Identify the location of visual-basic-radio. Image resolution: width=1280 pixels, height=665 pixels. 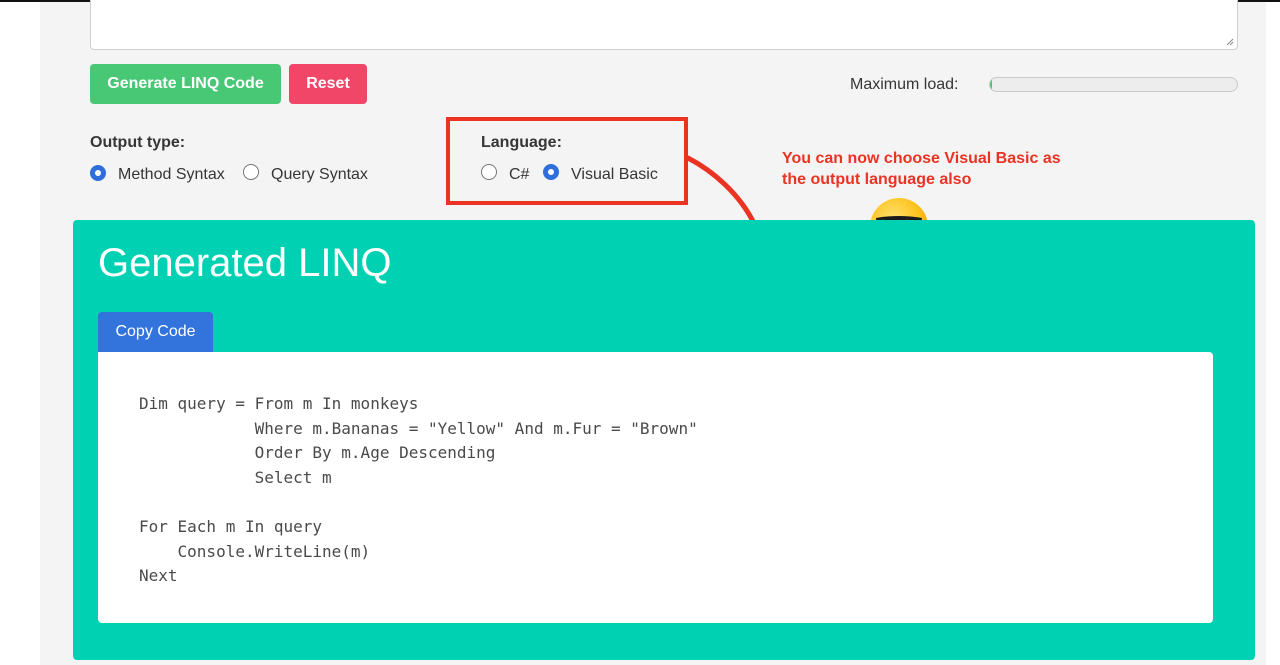
(551, 172).